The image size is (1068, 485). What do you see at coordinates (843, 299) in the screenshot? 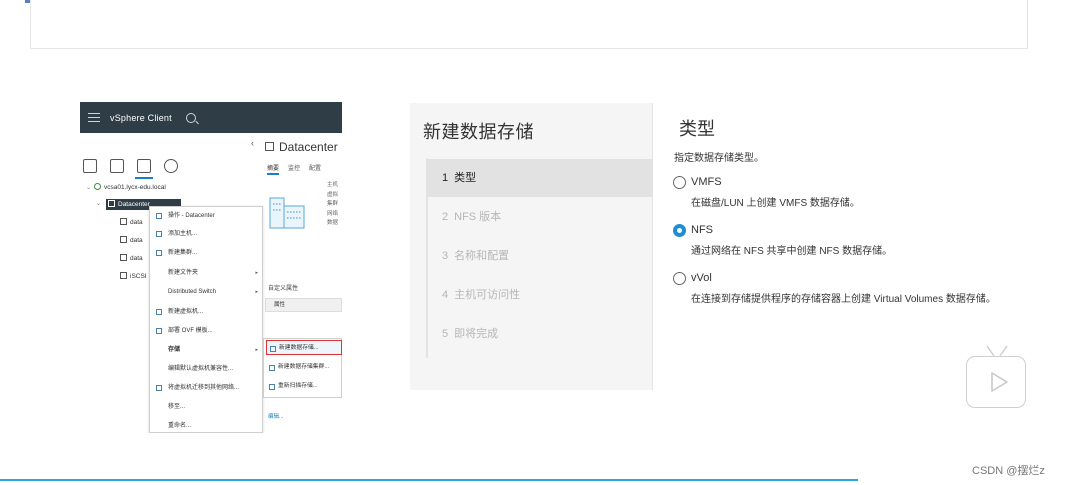
I see `option-description: 在连接到存储提供程序的存储容器上创建 Virtual Volumes 数据存储。` at bounding box center [843, 299].